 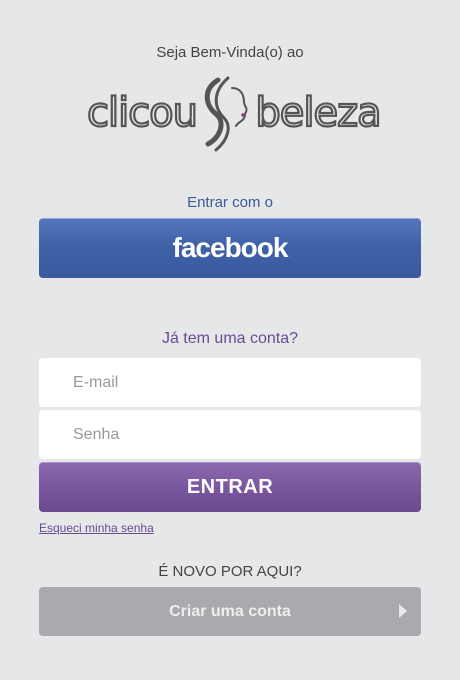 I want to click on facebook-button-label: facebook, so click(x=230, y=247).